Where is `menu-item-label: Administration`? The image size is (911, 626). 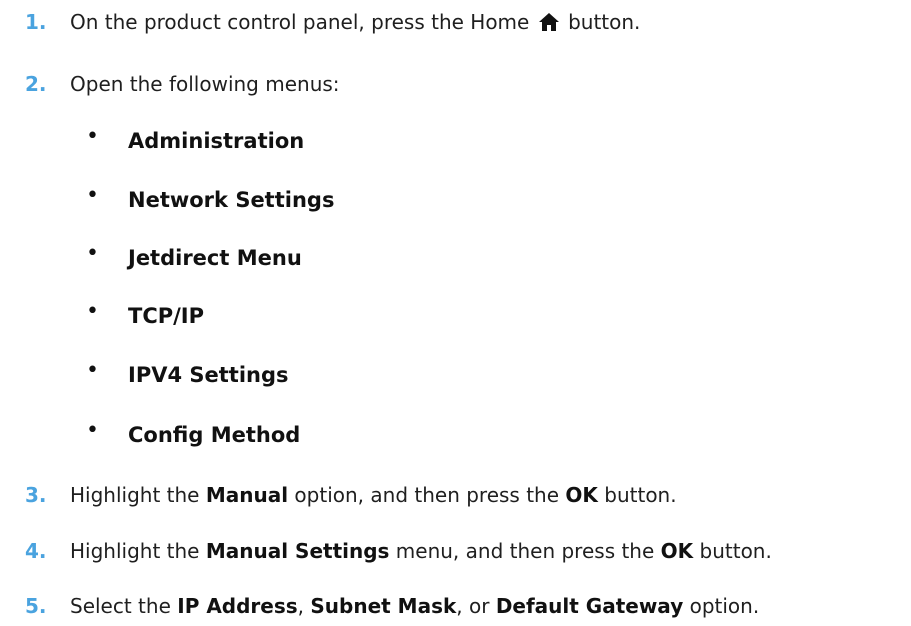 menu-item-label: Administration is located at coordinates (216, 141).